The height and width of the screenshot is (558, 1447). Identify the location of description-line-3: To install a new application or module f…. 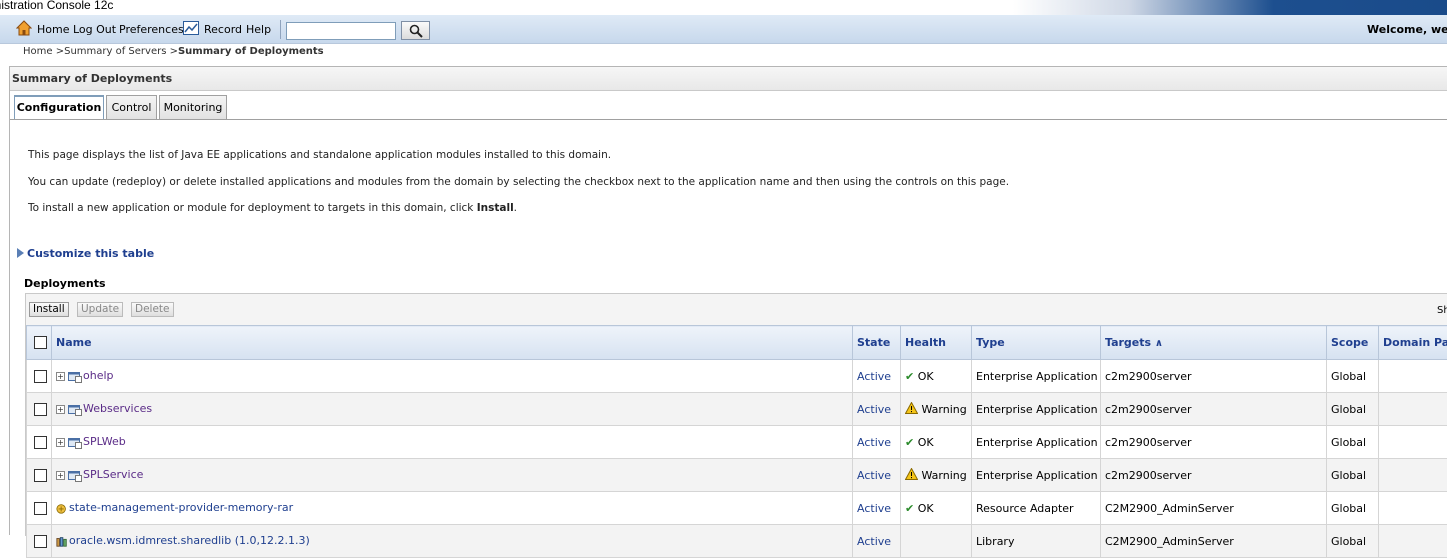
(272, 208).